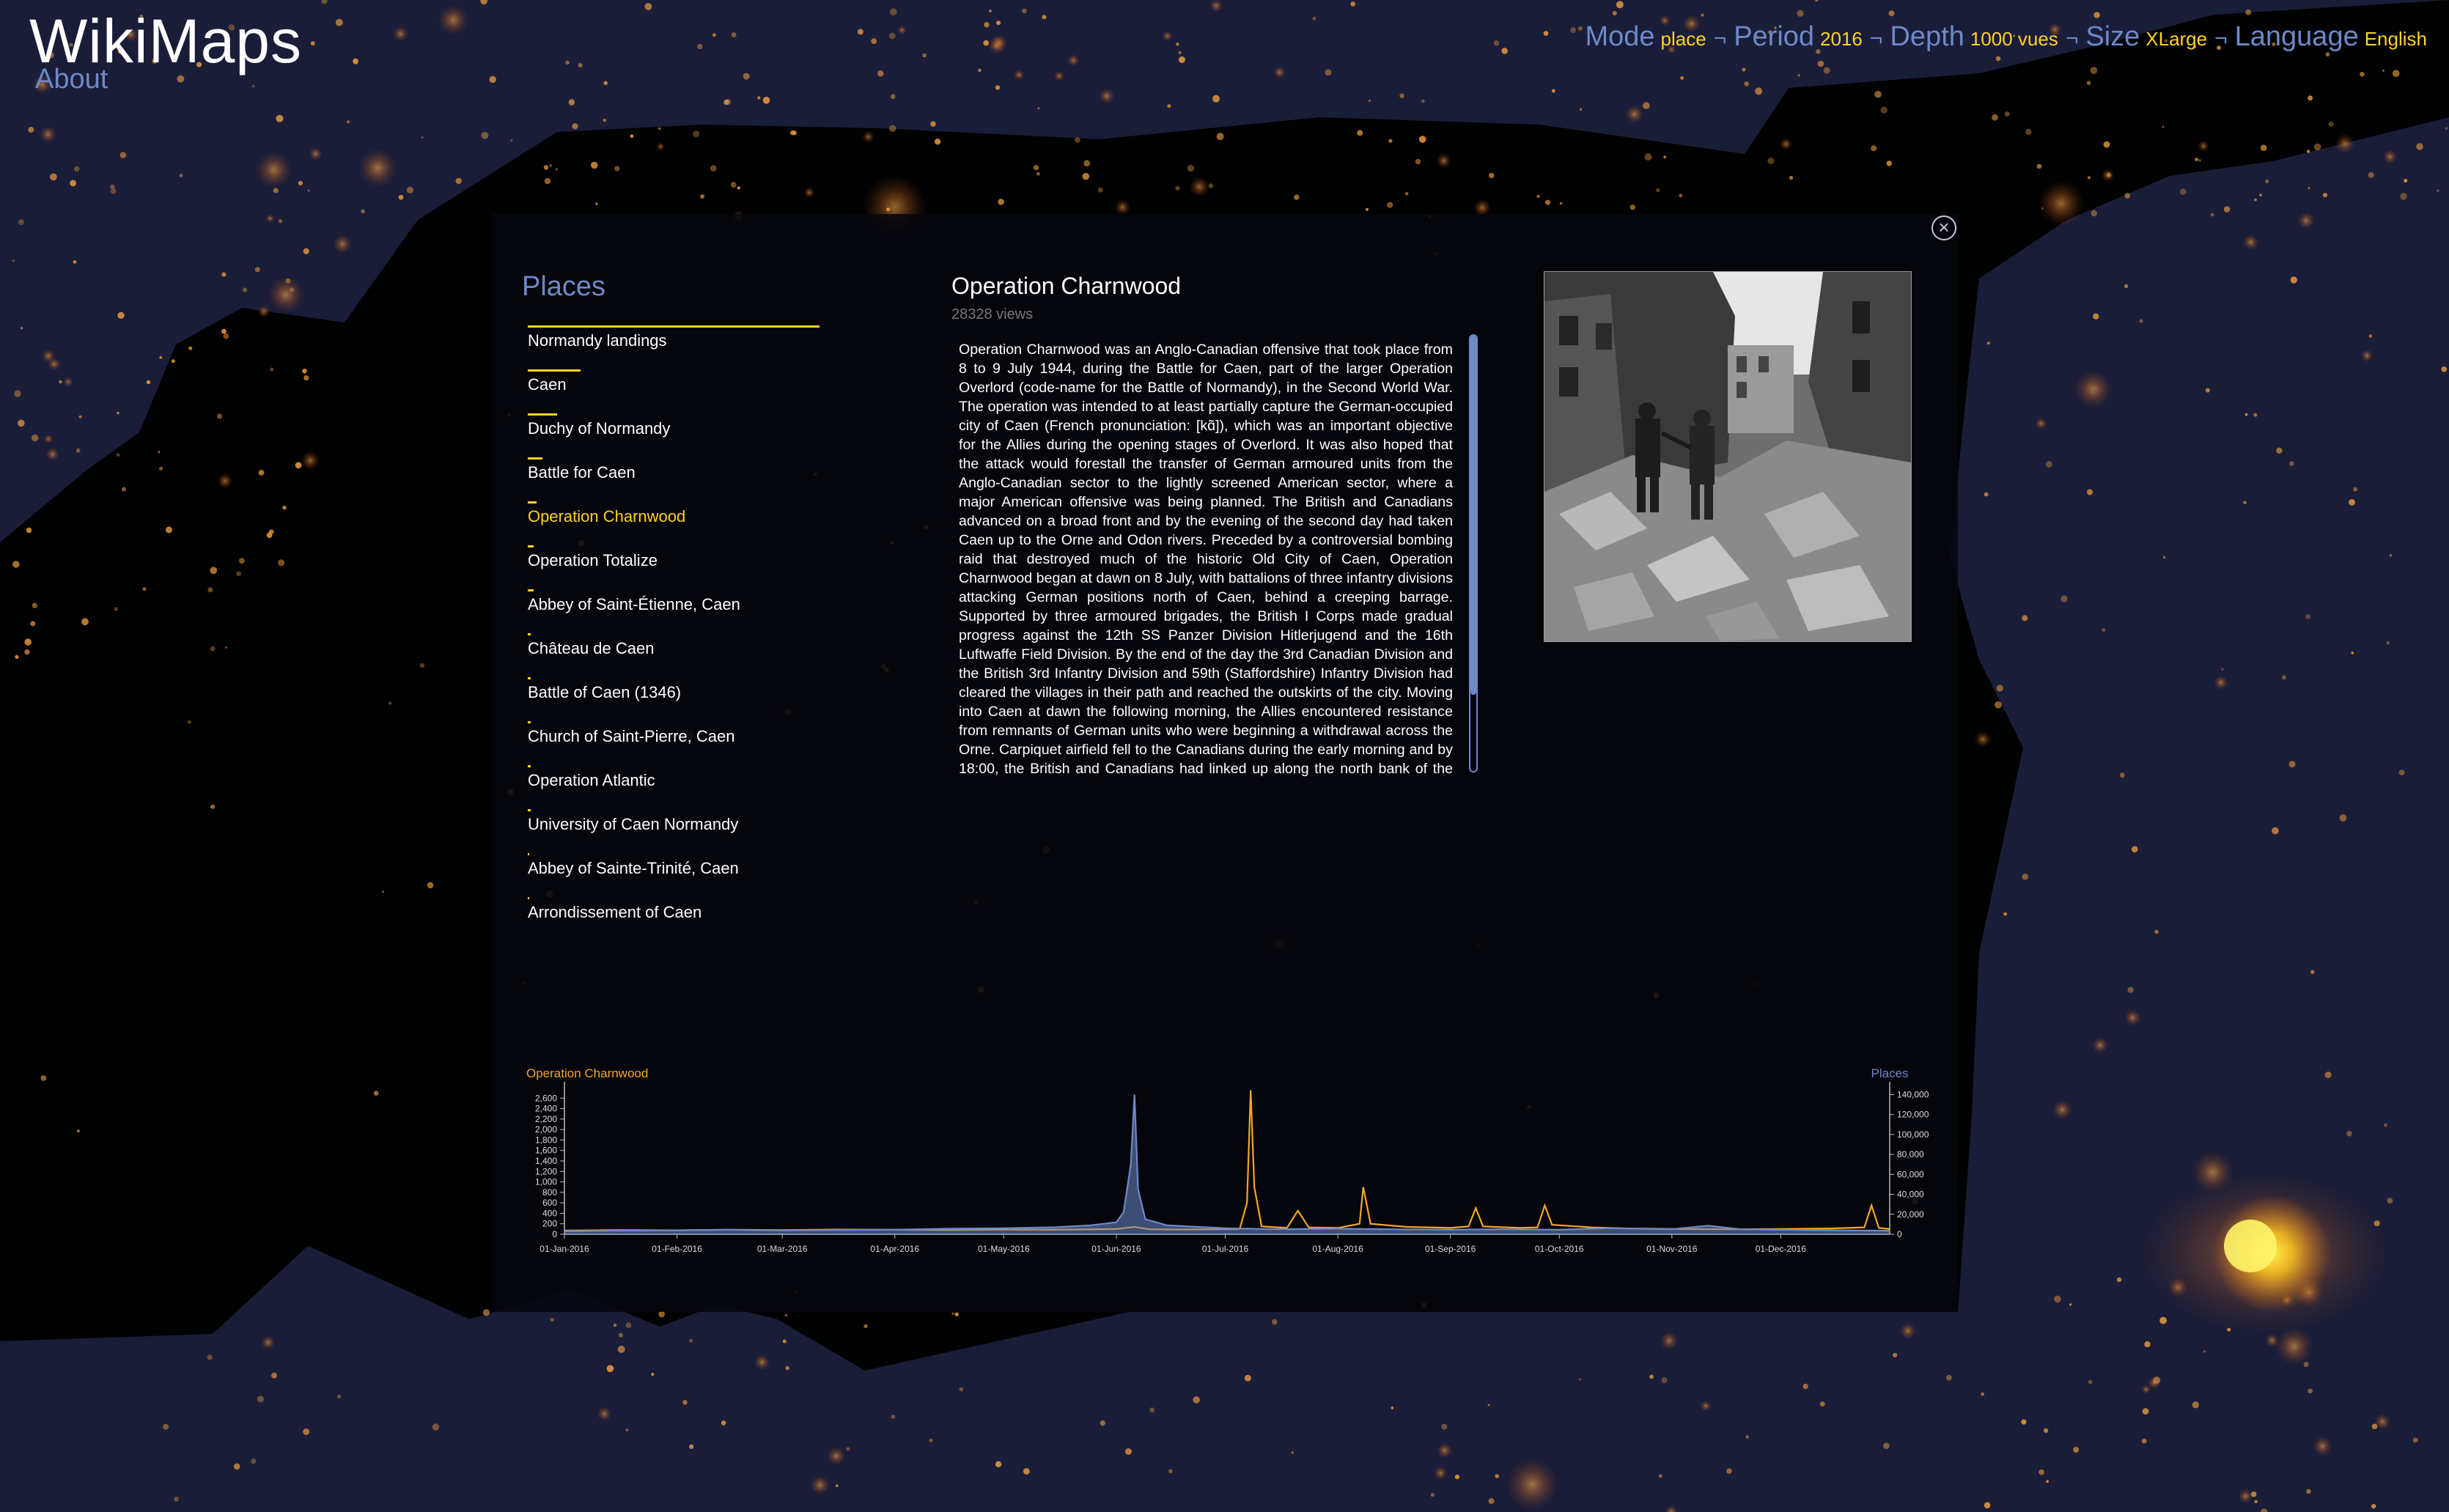 This screenshot has height=1512, width=2449. What do you see at coordinates (676, 910) in the screenshot?
I see `place-item: Arrondissement of Caen` at bounding box center [676, 910].